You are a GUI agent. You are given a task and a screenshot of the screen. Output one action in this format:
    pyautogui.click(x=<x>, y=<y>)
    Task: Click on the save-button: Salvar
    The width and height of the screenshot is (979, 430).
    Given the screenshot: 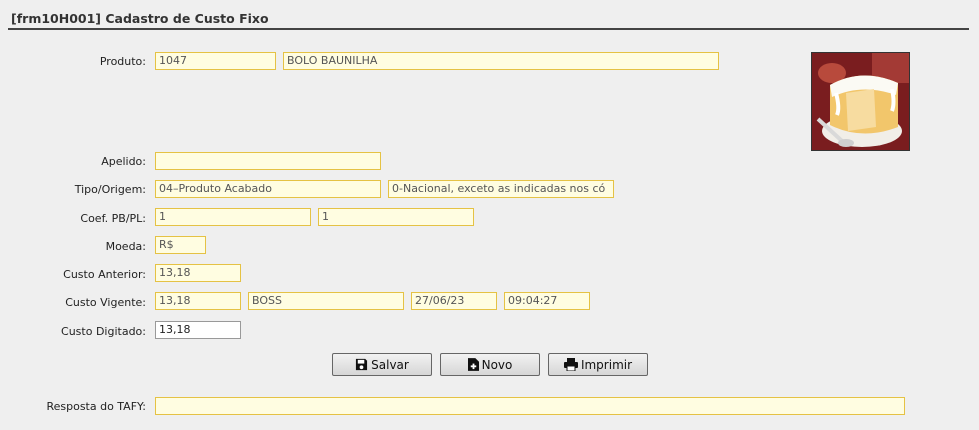 What is the action you would take?
    pyautogui.click(x=382, y=364)
    